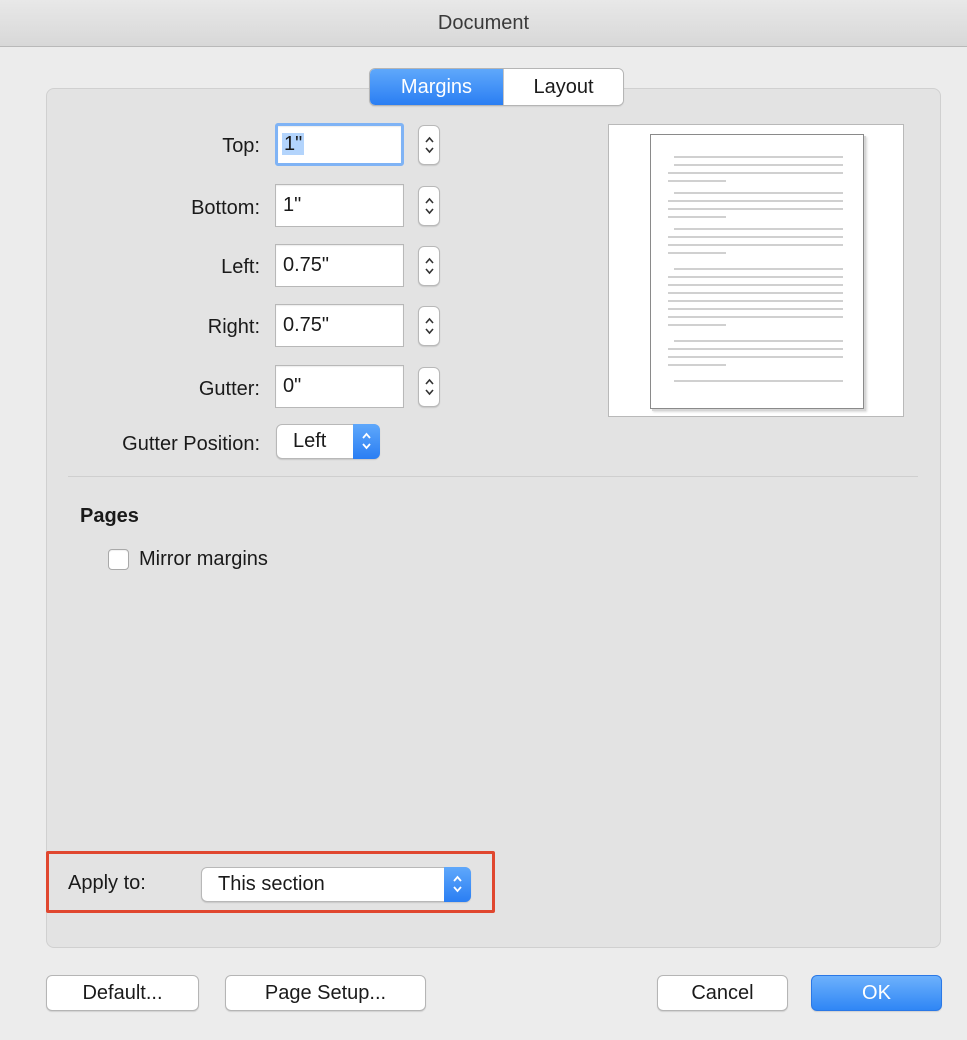  I want to click on gutter-position-value: Left, so click(310, 441).